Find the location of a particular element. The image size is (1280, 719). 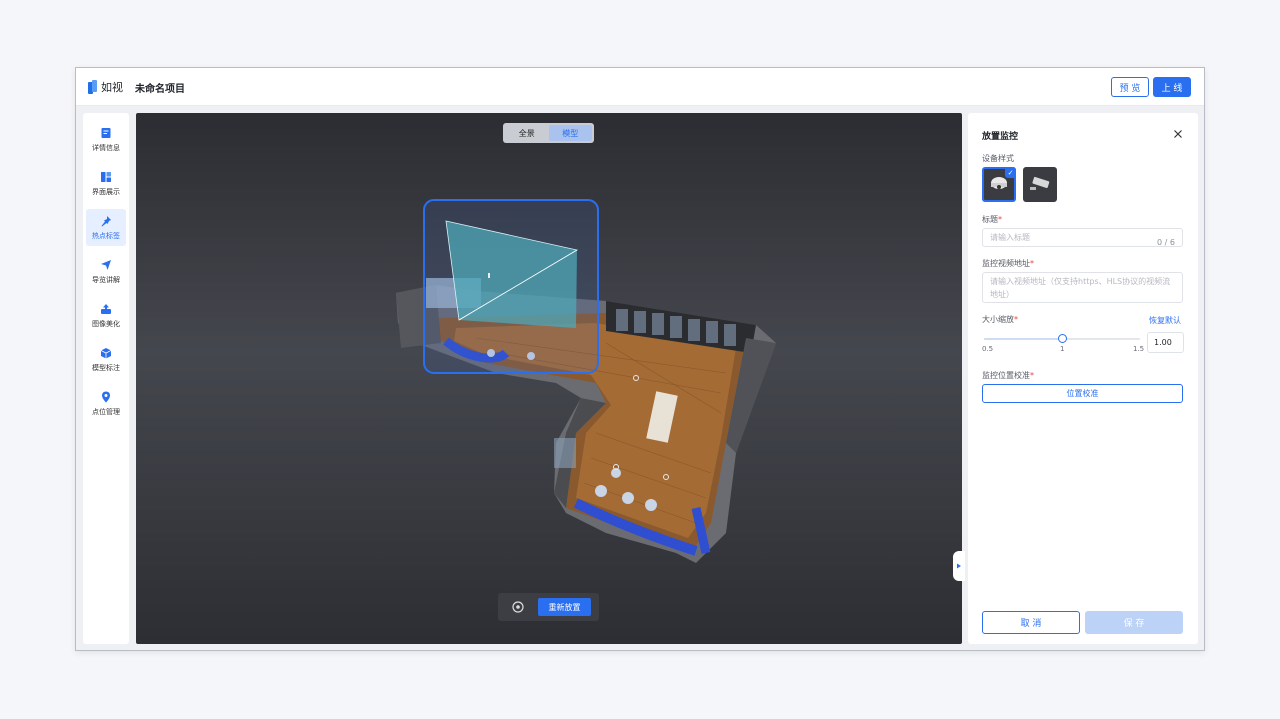

device-style-dome: ✓ is located at coordinates (999, 184).